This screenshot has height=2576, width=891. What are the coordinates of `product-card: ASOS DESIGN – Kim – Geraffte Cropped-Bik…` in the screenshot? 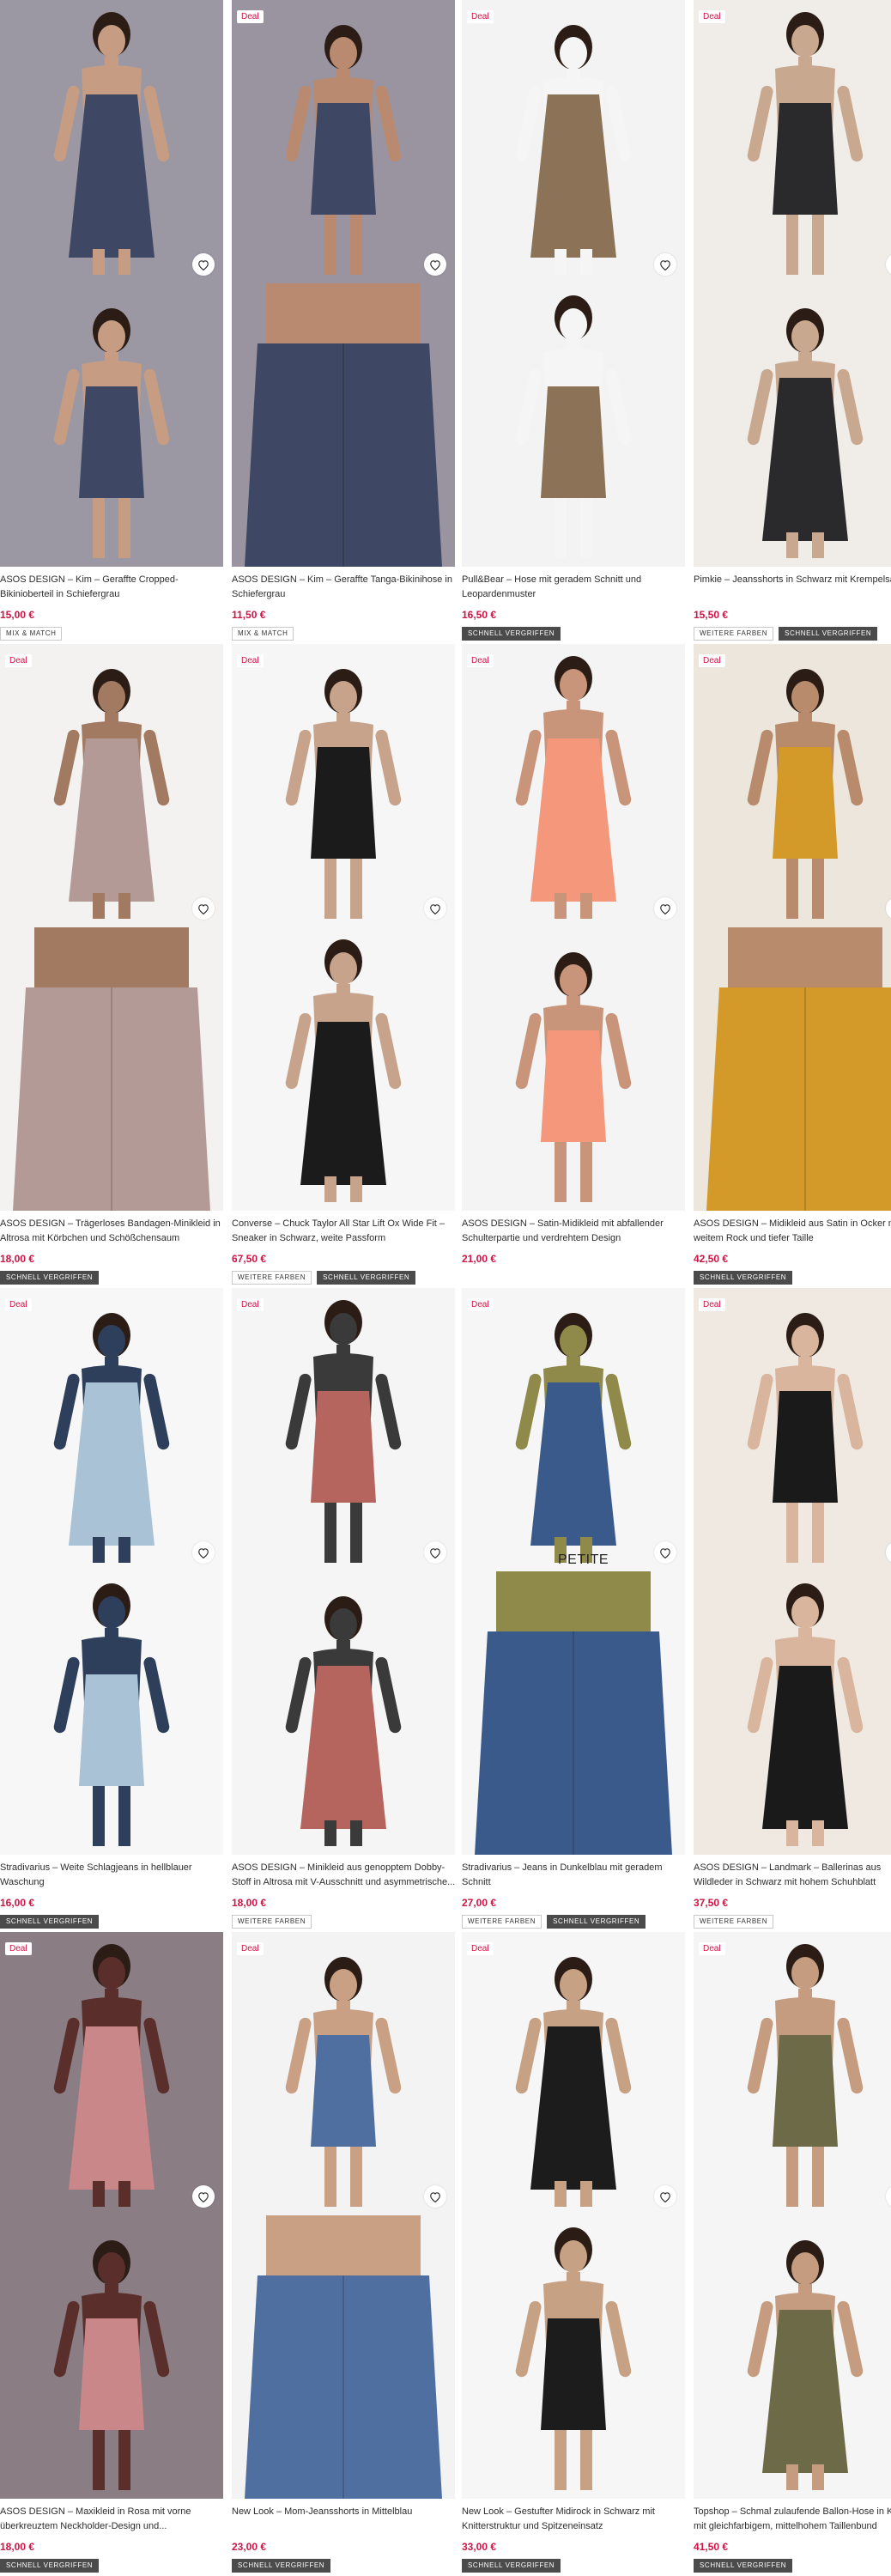 It's located at (111, 321).